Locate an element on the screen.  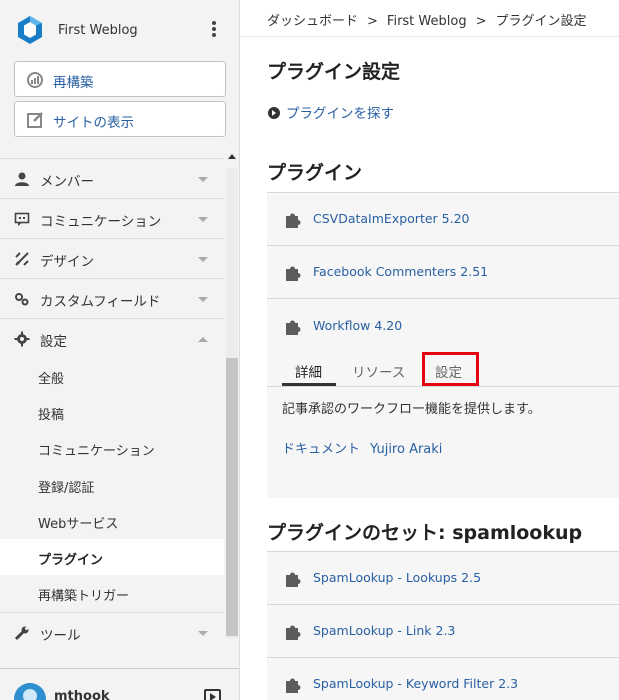
nav-item-custom-fields: カスタムフィールド is located at coordinates (112, 298).